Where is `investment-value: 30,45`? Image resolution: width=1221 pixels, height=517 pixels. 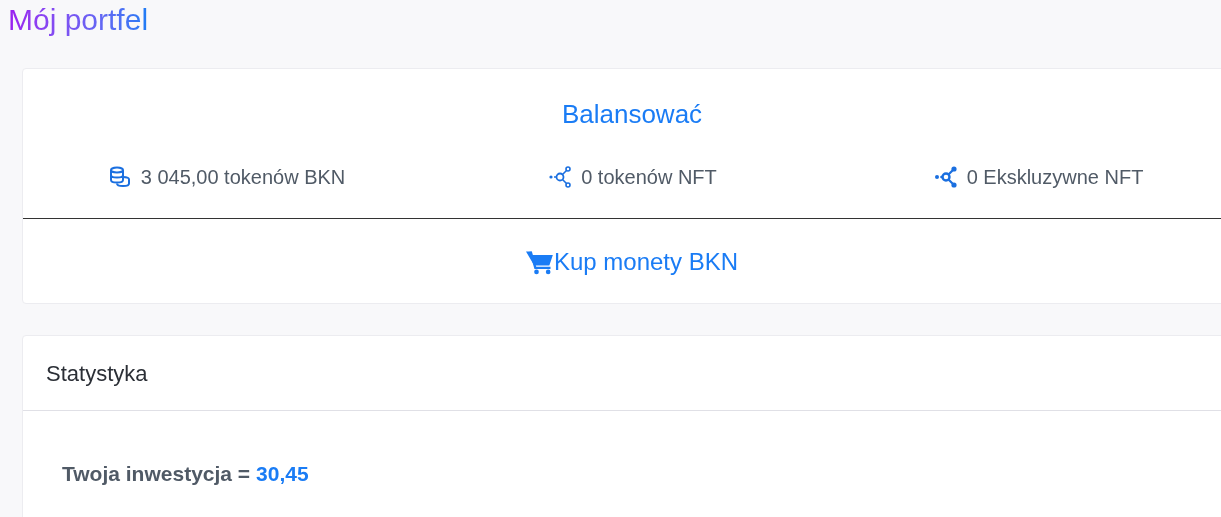 investment-value: 30,45 is located at coordinates (282, 474).